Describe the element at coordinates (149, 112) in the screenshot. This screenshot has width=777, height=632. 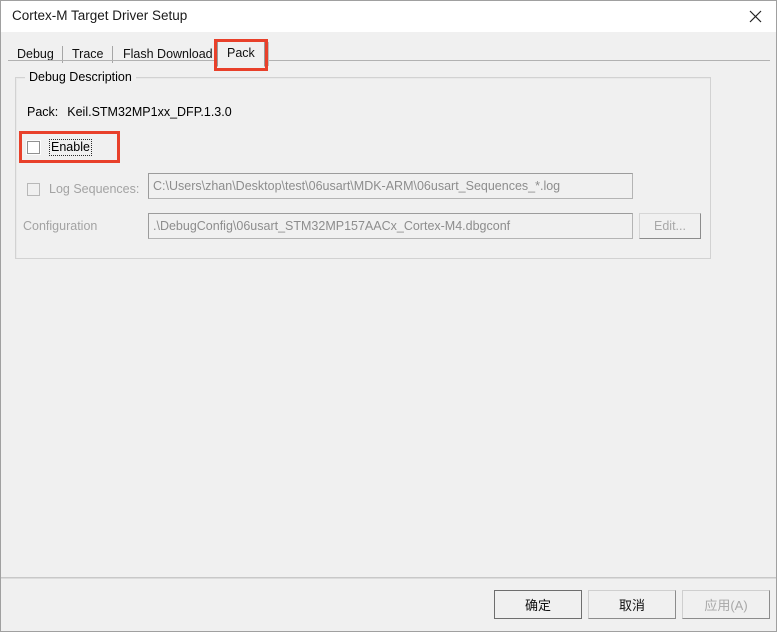
I see `pack-value: Keil.STM32MP1xx_DFP.1.3.0` at that location.